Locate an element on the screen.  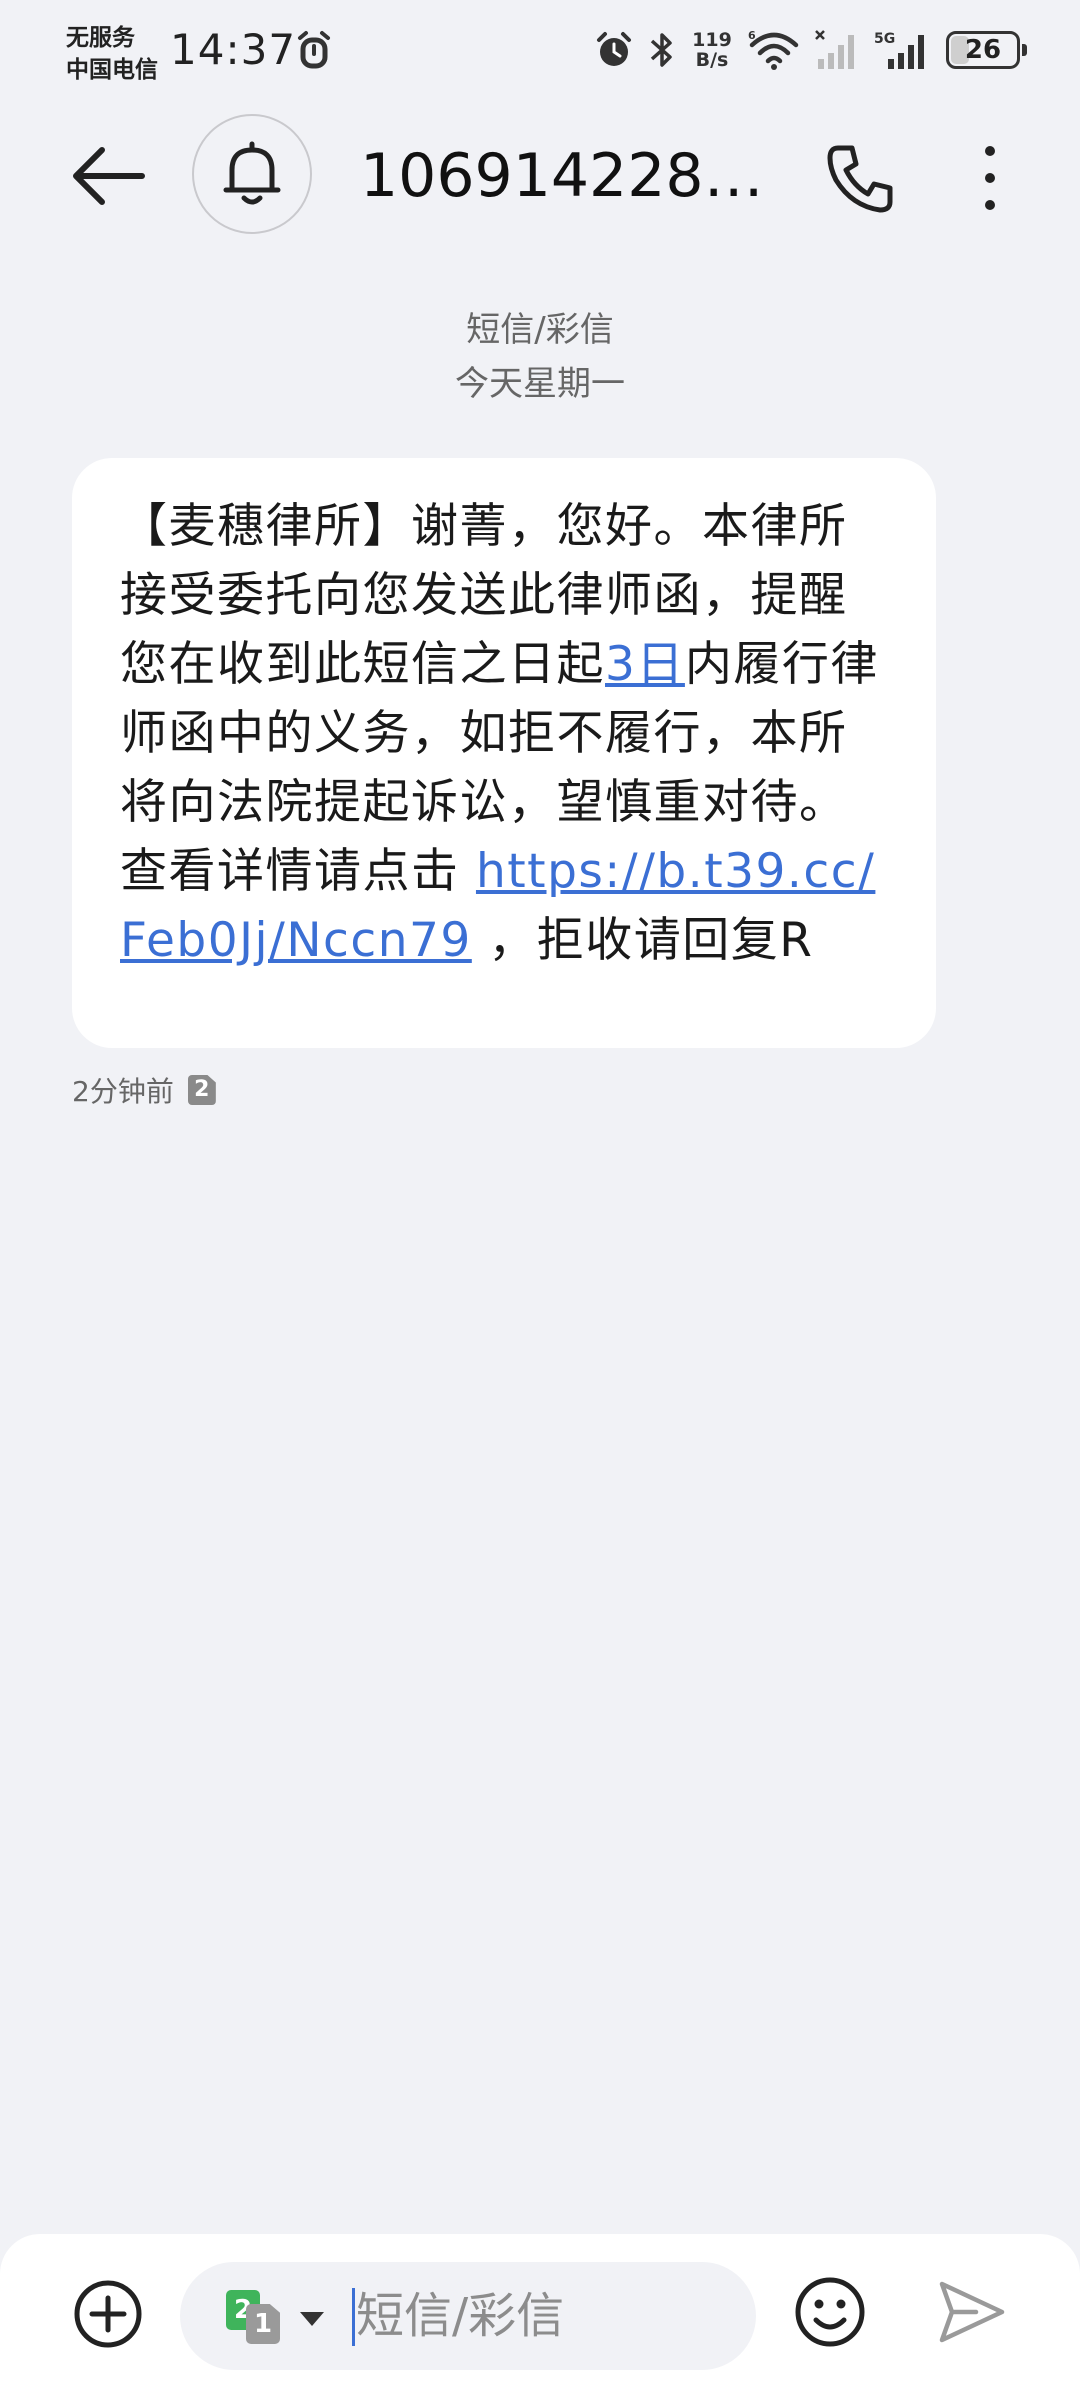
compose-field: 2 1 is located at coordinates (468, 2316).